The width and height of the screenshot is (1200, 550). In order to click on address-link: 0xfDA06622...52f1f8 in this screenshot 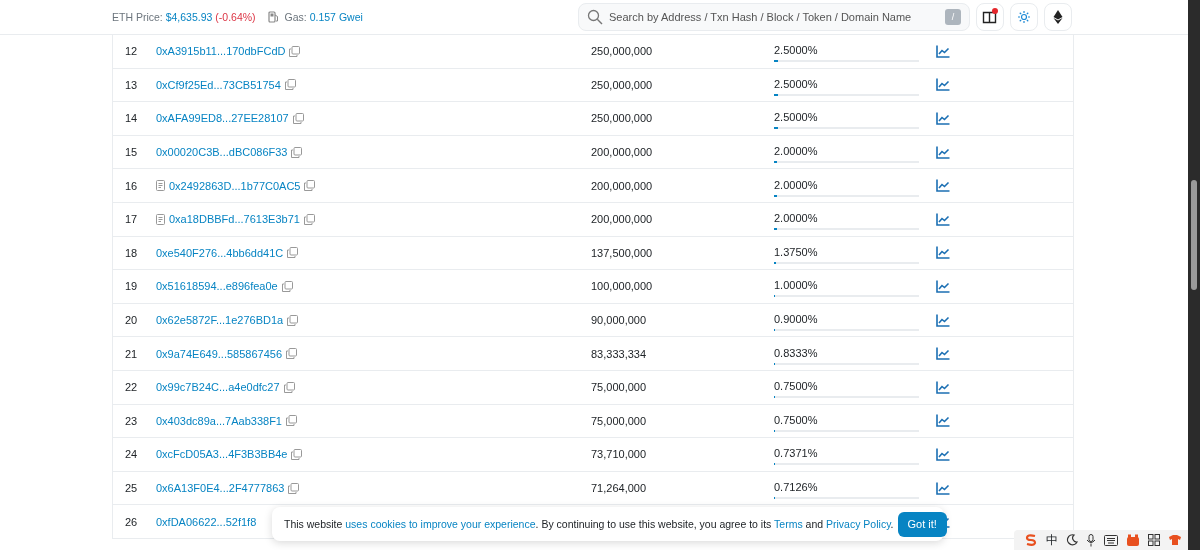, I will do `click(206, 521)`.